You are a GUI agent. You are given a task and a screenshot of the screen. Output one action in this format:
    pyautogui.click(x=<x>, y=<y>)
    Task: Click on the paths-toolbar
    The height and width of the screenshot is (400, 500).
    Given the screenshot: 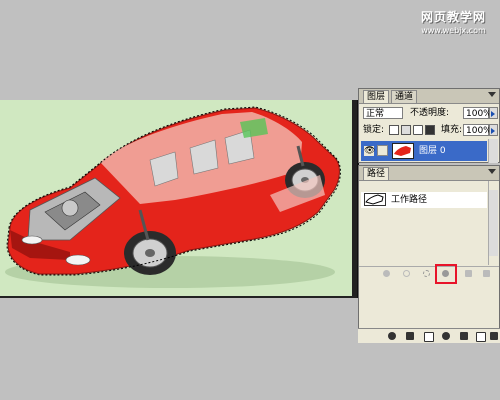 What is the action you would take?
    pyautogui.click(x=429, y=274)
    